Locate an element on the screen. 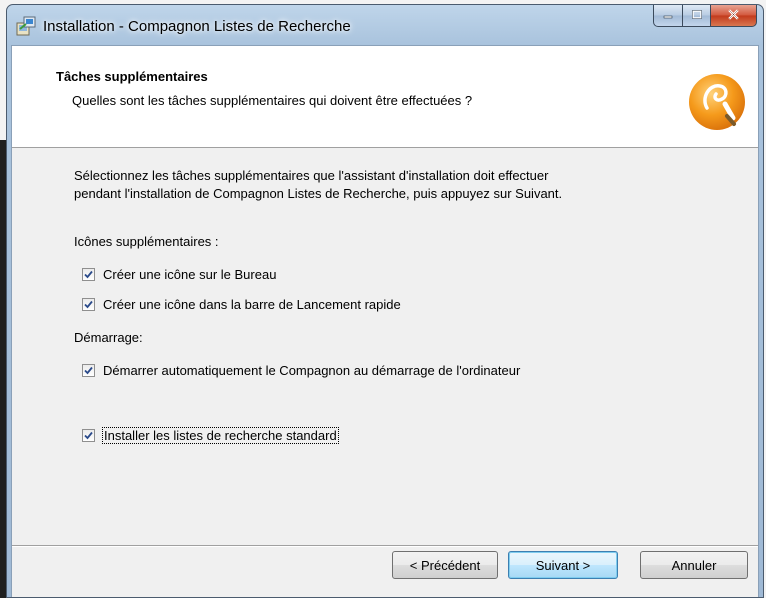  caption-buttons is located at coordinates (705, 16).